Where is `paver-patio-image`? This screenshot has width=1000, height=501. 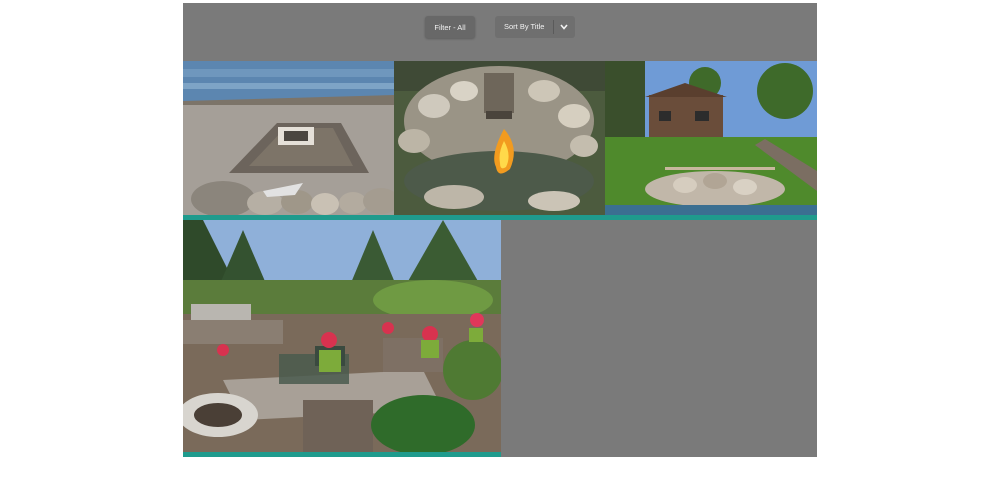 paver-patio-image is located at coordinates (342, 336).